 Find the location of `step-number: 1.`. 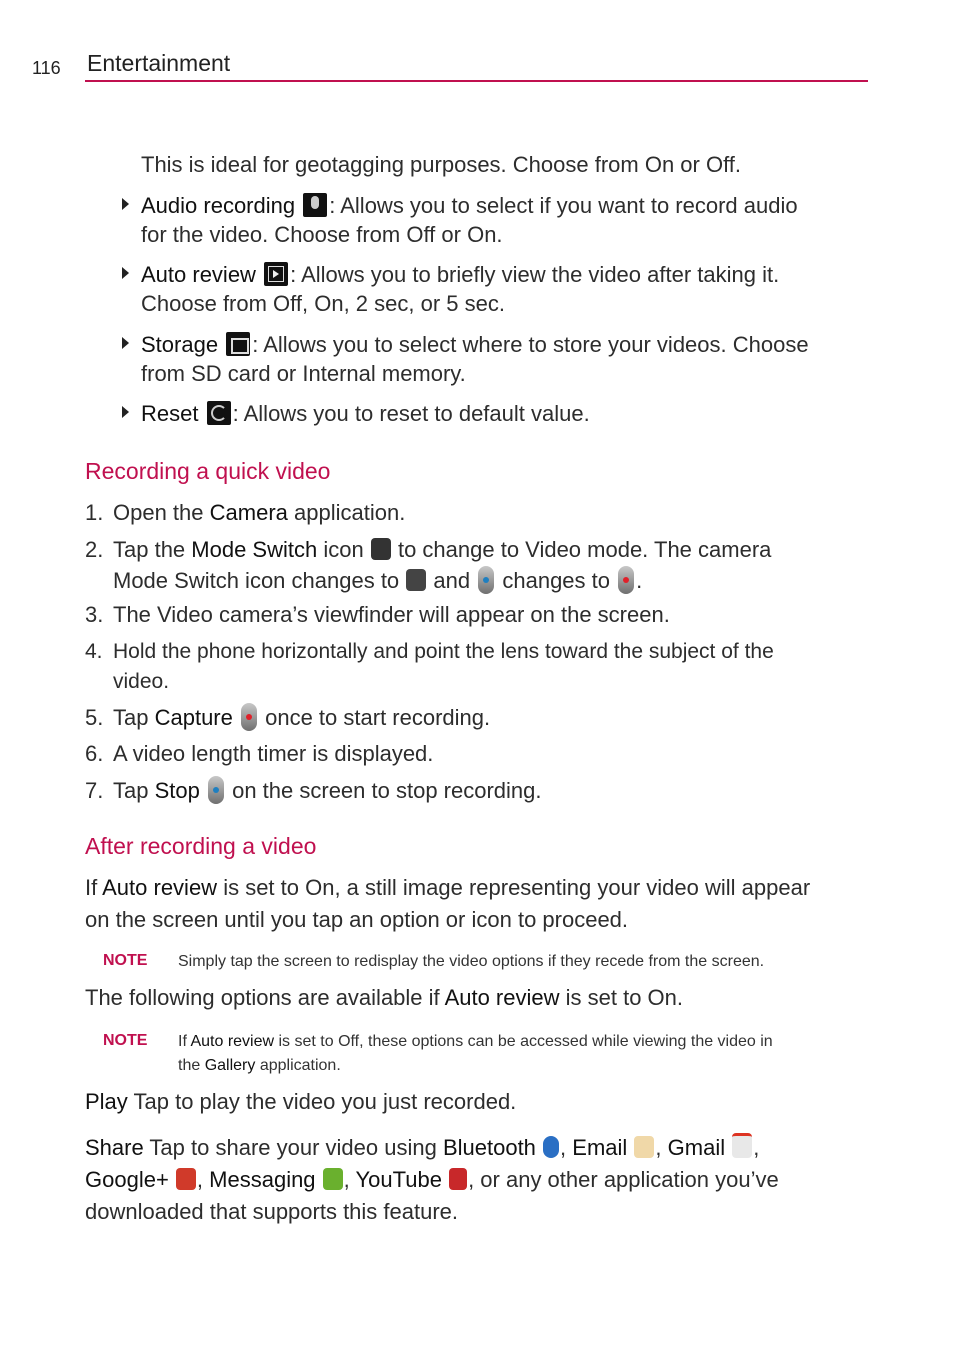

step-number: 1. is located at coordinates (94, 512).